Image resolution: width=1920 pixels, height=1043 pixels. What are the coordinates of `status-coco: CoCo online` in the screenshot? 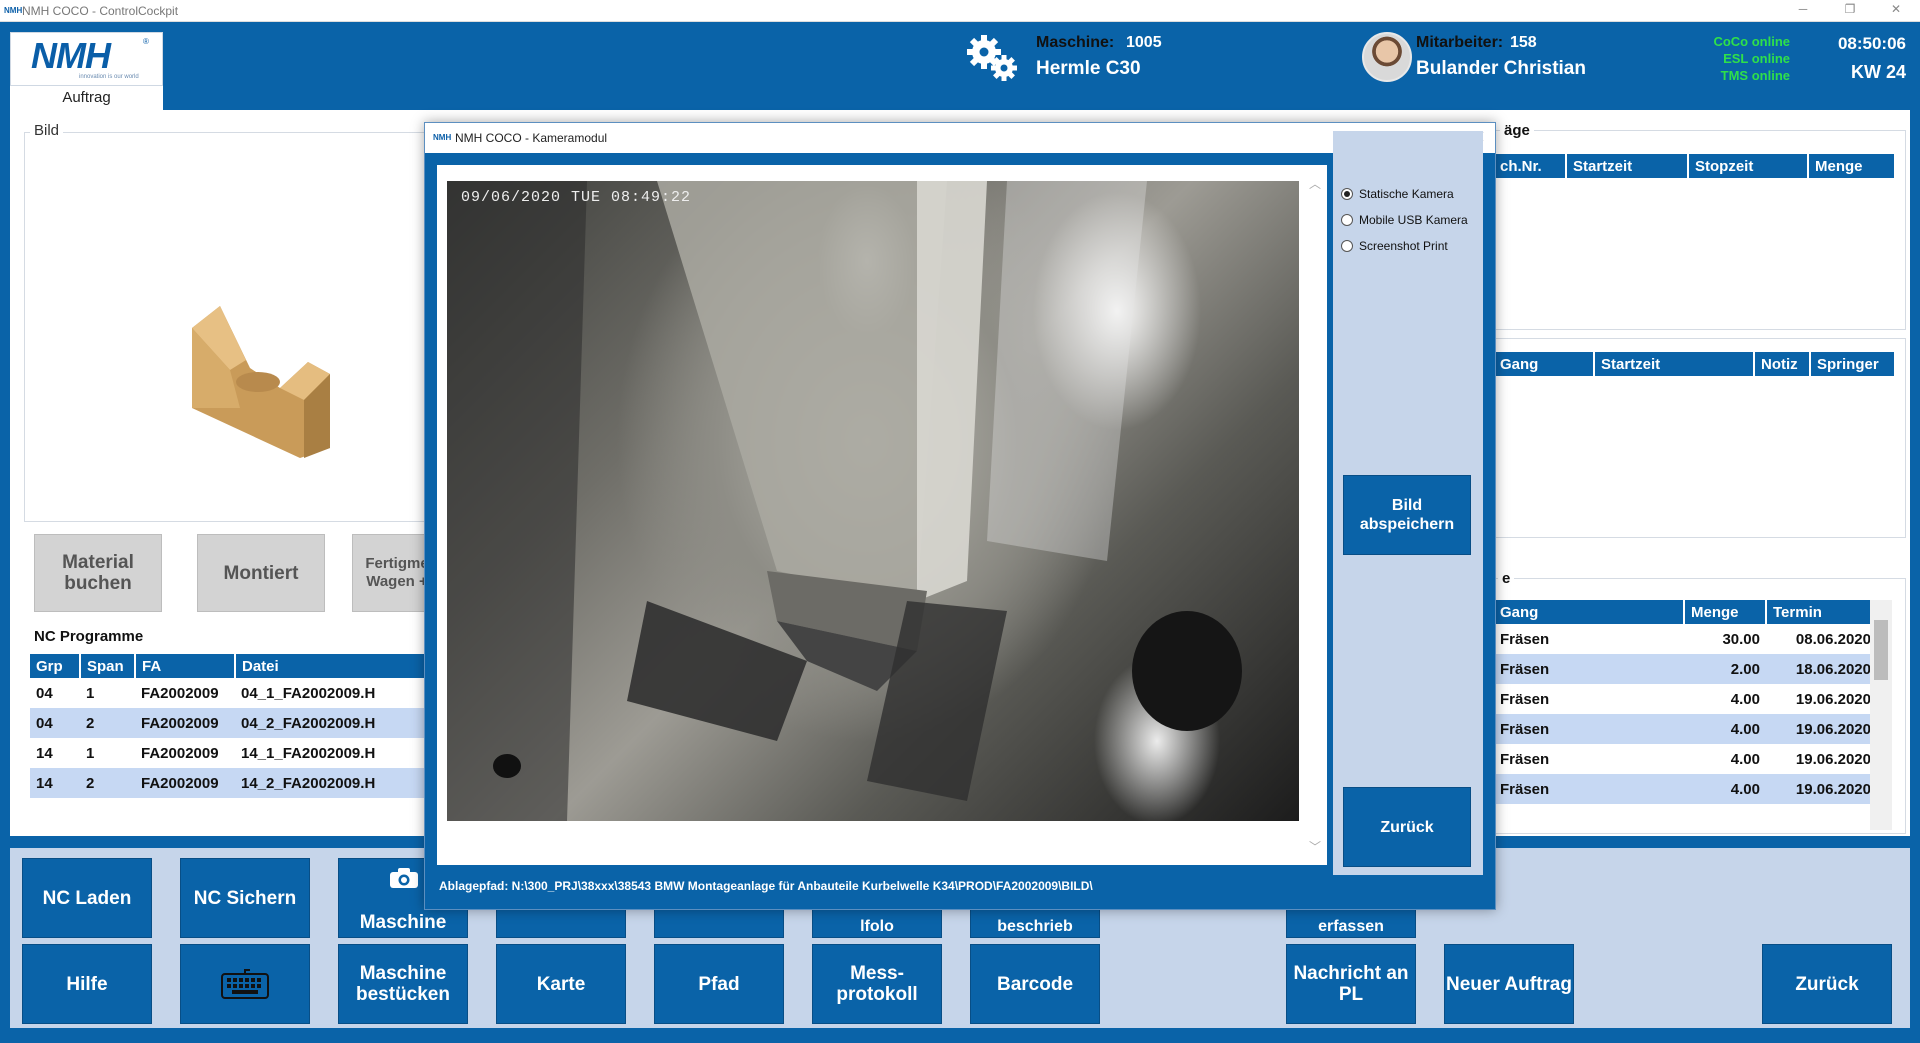 It's located at (1751, 41).